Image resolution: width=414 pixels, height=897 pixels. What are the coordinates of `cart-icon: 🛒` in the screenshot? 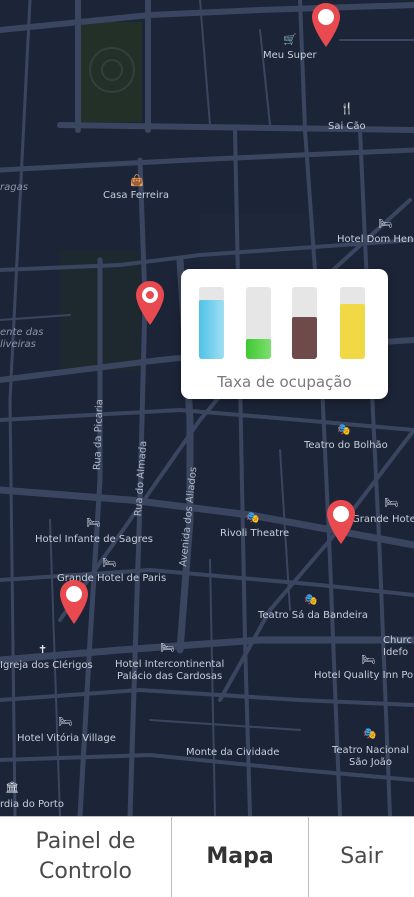 It's located at (290, 40).